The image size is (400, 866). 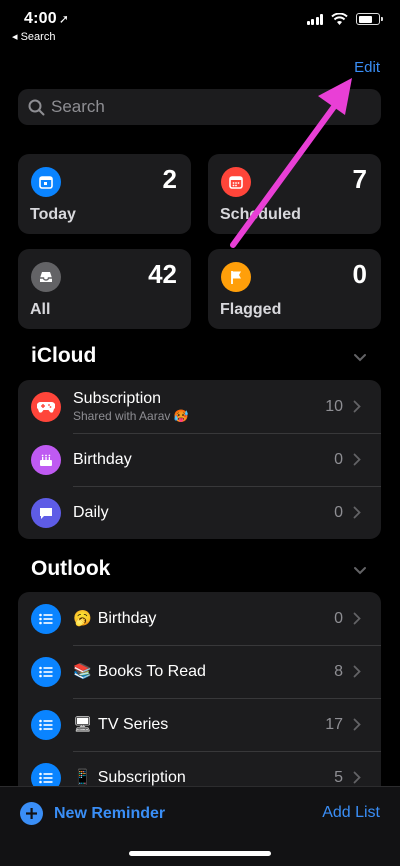 What do you see at coordinates (40, 309) in the screenshot?
I see `all-label: All` at bounding box center [40, 309].